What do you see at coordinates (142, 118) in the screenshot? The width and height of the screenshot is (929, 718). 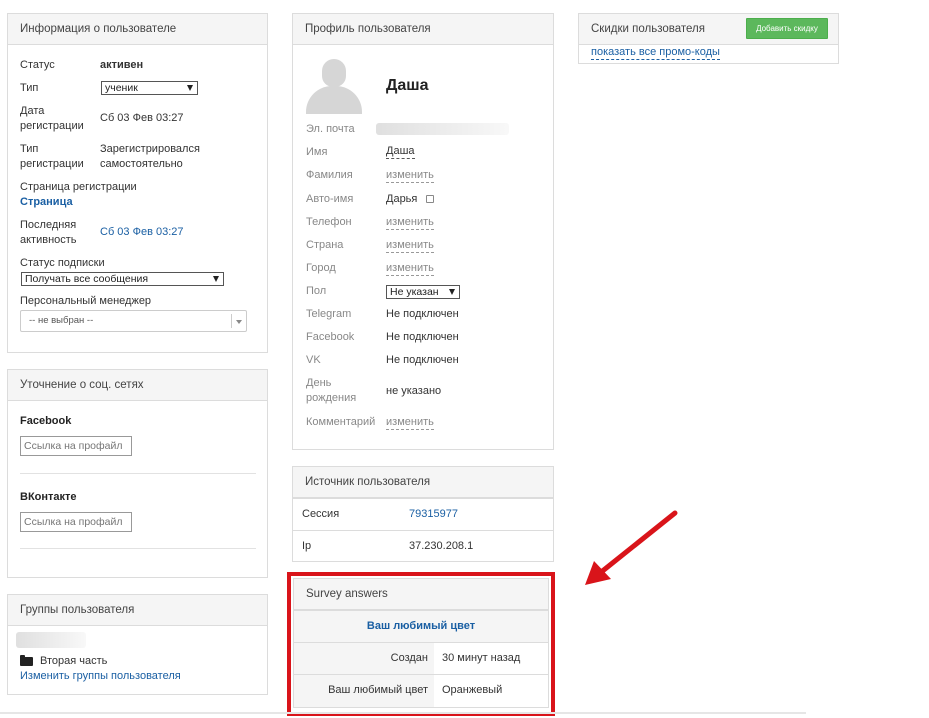 I see `reg-date-value: Сб 03 Фев 03:27` at bounding box center [142, 118].